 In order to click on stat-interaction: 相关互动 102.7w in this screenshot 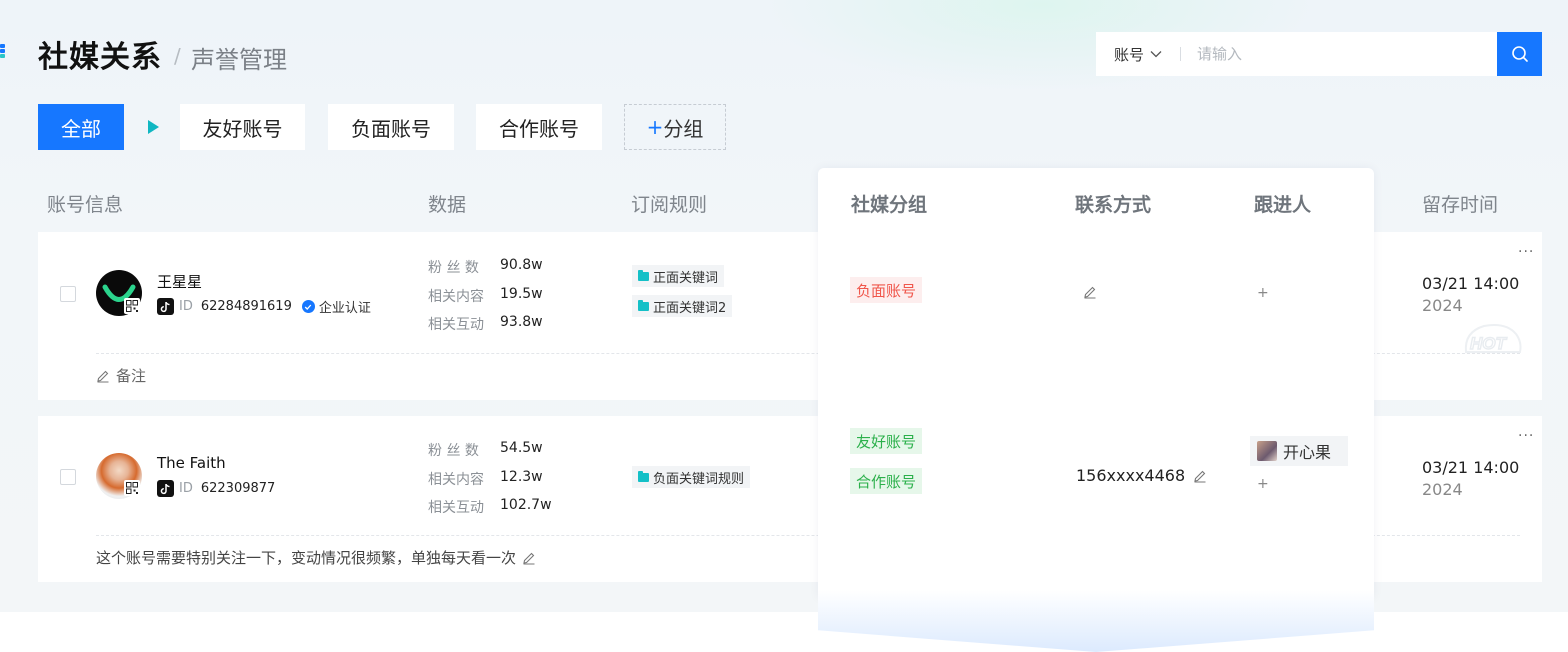, I will do `click(490, 507)`.